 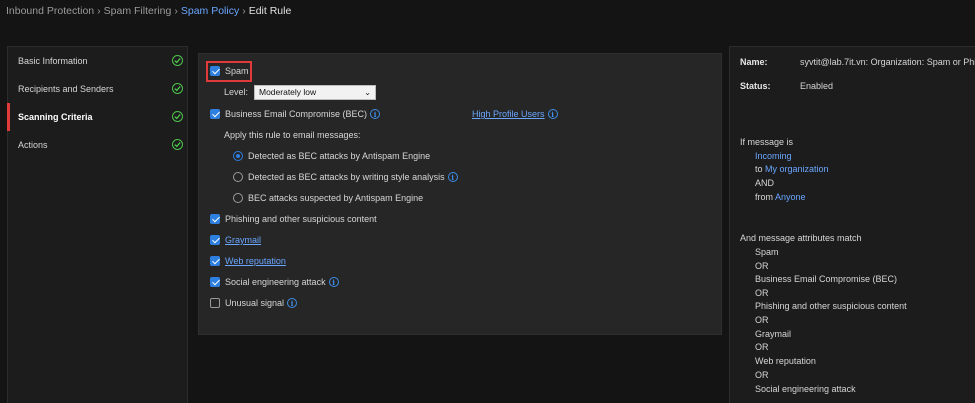 What do you see at coordinates (288, 92) in the screenshot?
I see `spam-level-value: Moderately low` at bounding box center [288, 92].